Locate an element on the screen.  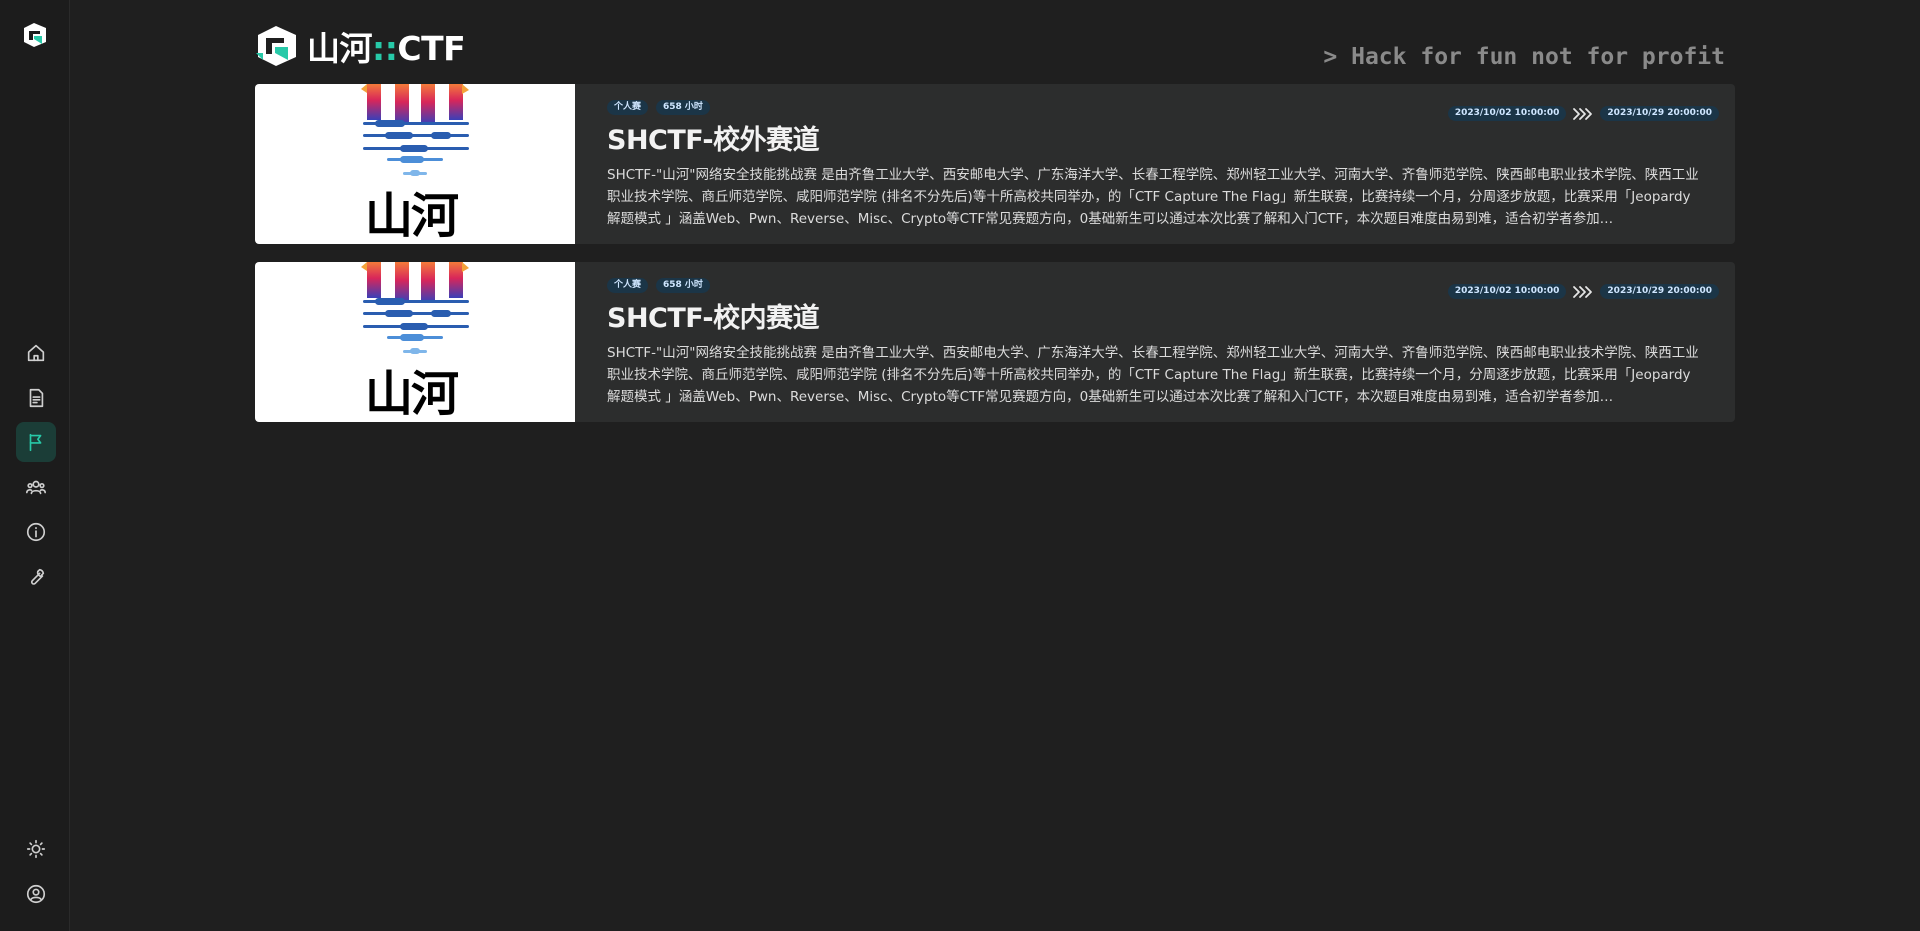
sidebar-item-posts is located at coordinates (36, 398).